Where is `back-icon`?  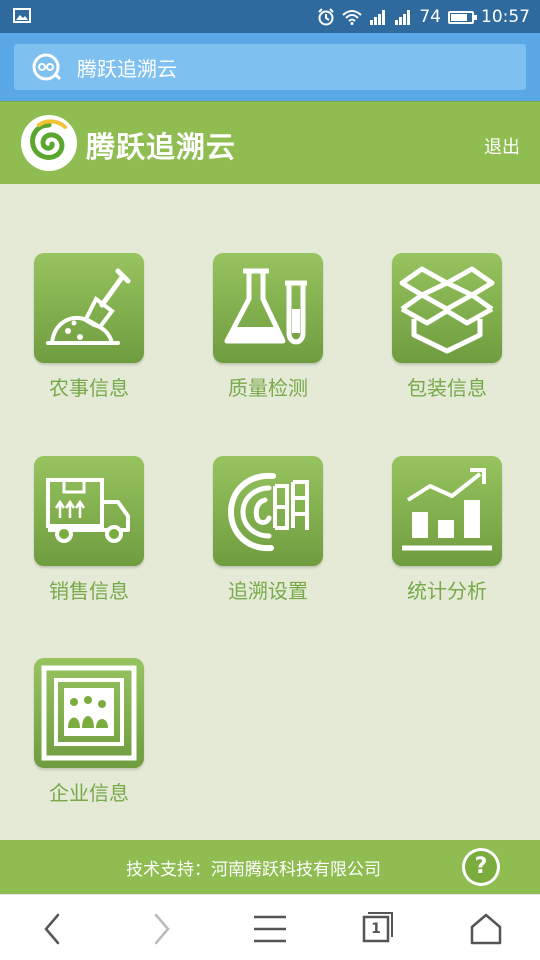
back-icon is located at coordinates (54, 929).